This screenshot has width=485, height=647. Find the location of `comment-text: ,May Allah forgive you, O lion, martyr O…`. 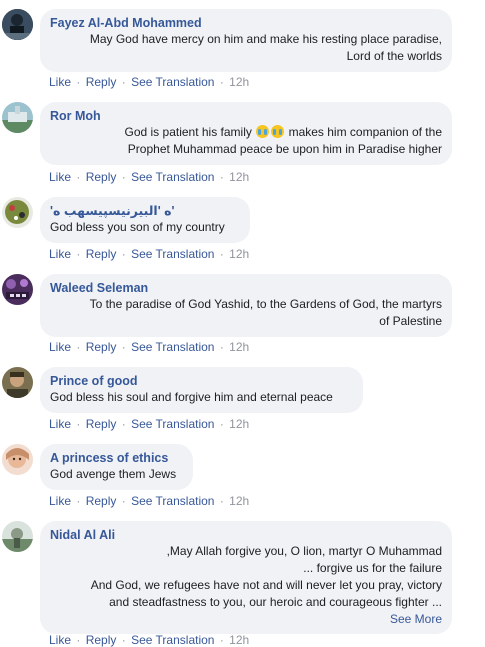

comment-text: ,May Allah forgive you, O lion, martyr O… is located at coordinates (304, 551).